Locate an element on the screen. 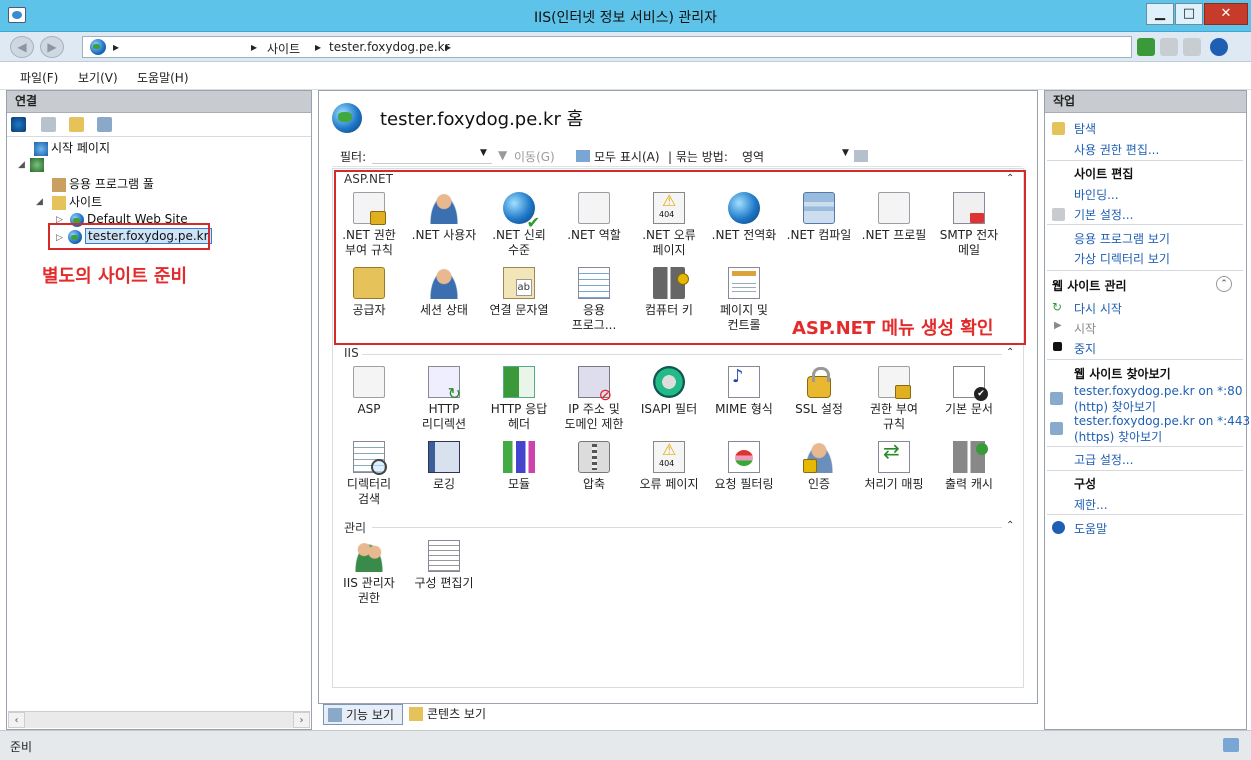  action-stop: 중지 is located at coordinates (1085, 348).